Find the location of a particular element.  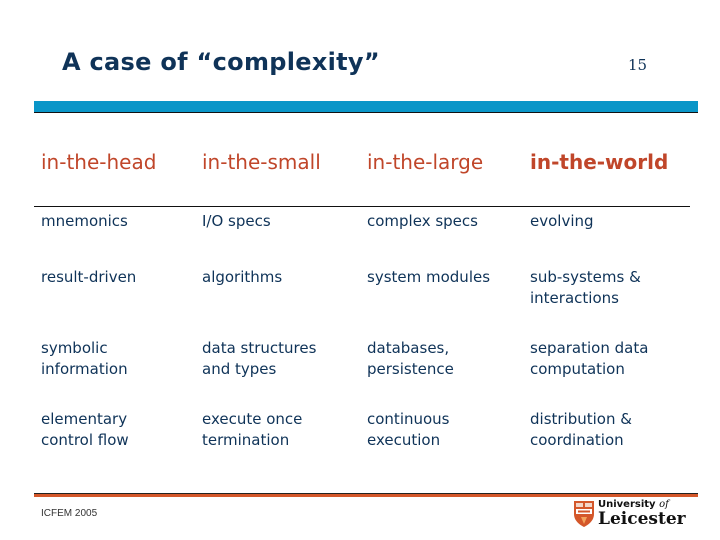

top-accent-underline is located at coordinates (366, 112).